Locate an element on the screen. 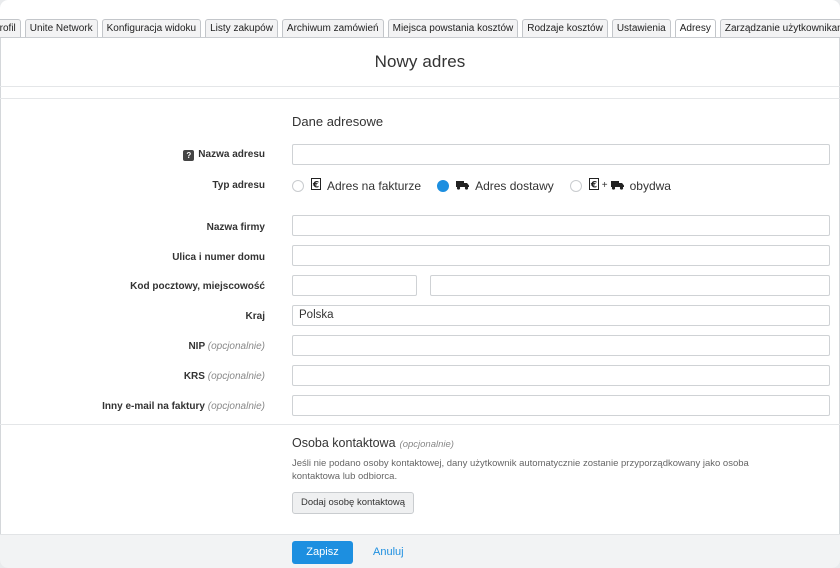 This screenshot has height=568, width=840. tab-listy-zakupow: Listy zakupów is located at coordinates (241, 28).